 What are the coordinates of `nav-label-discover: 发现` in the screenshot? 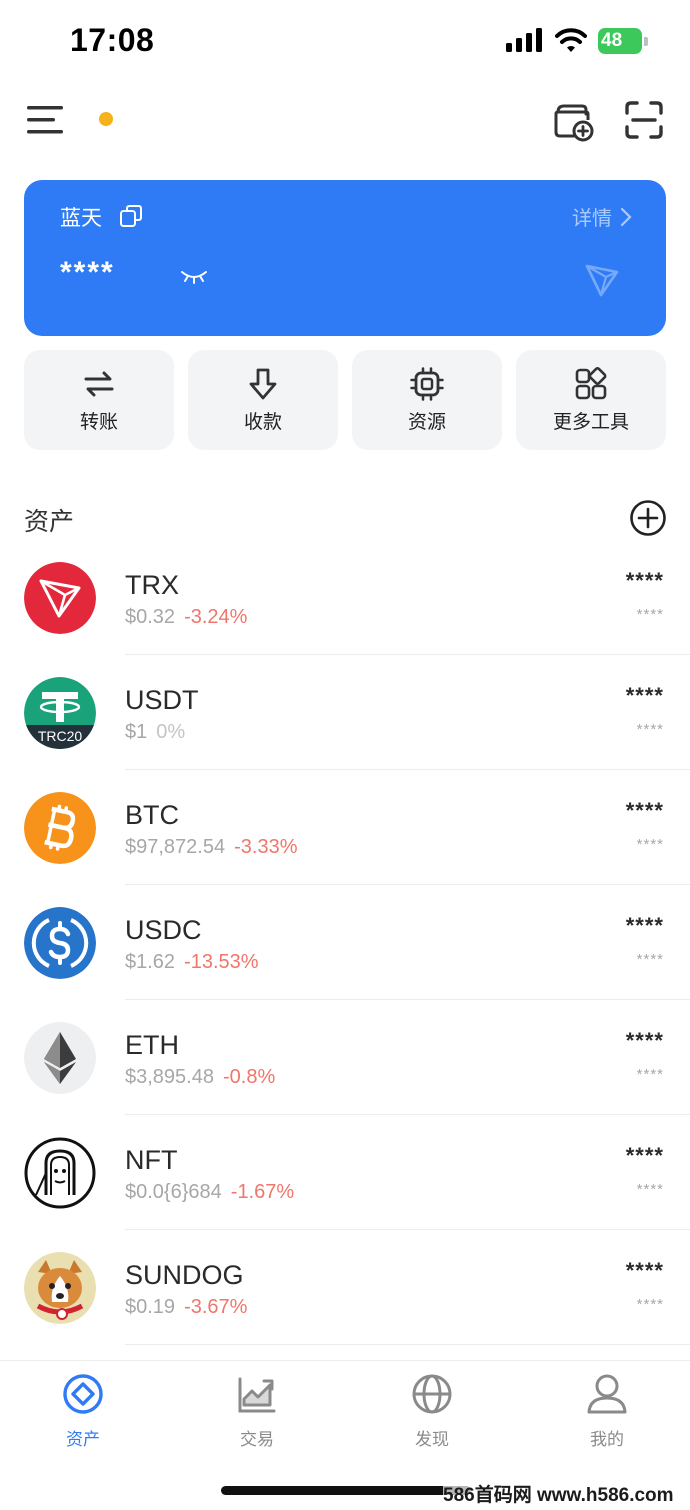 It's located at (432, 1439).